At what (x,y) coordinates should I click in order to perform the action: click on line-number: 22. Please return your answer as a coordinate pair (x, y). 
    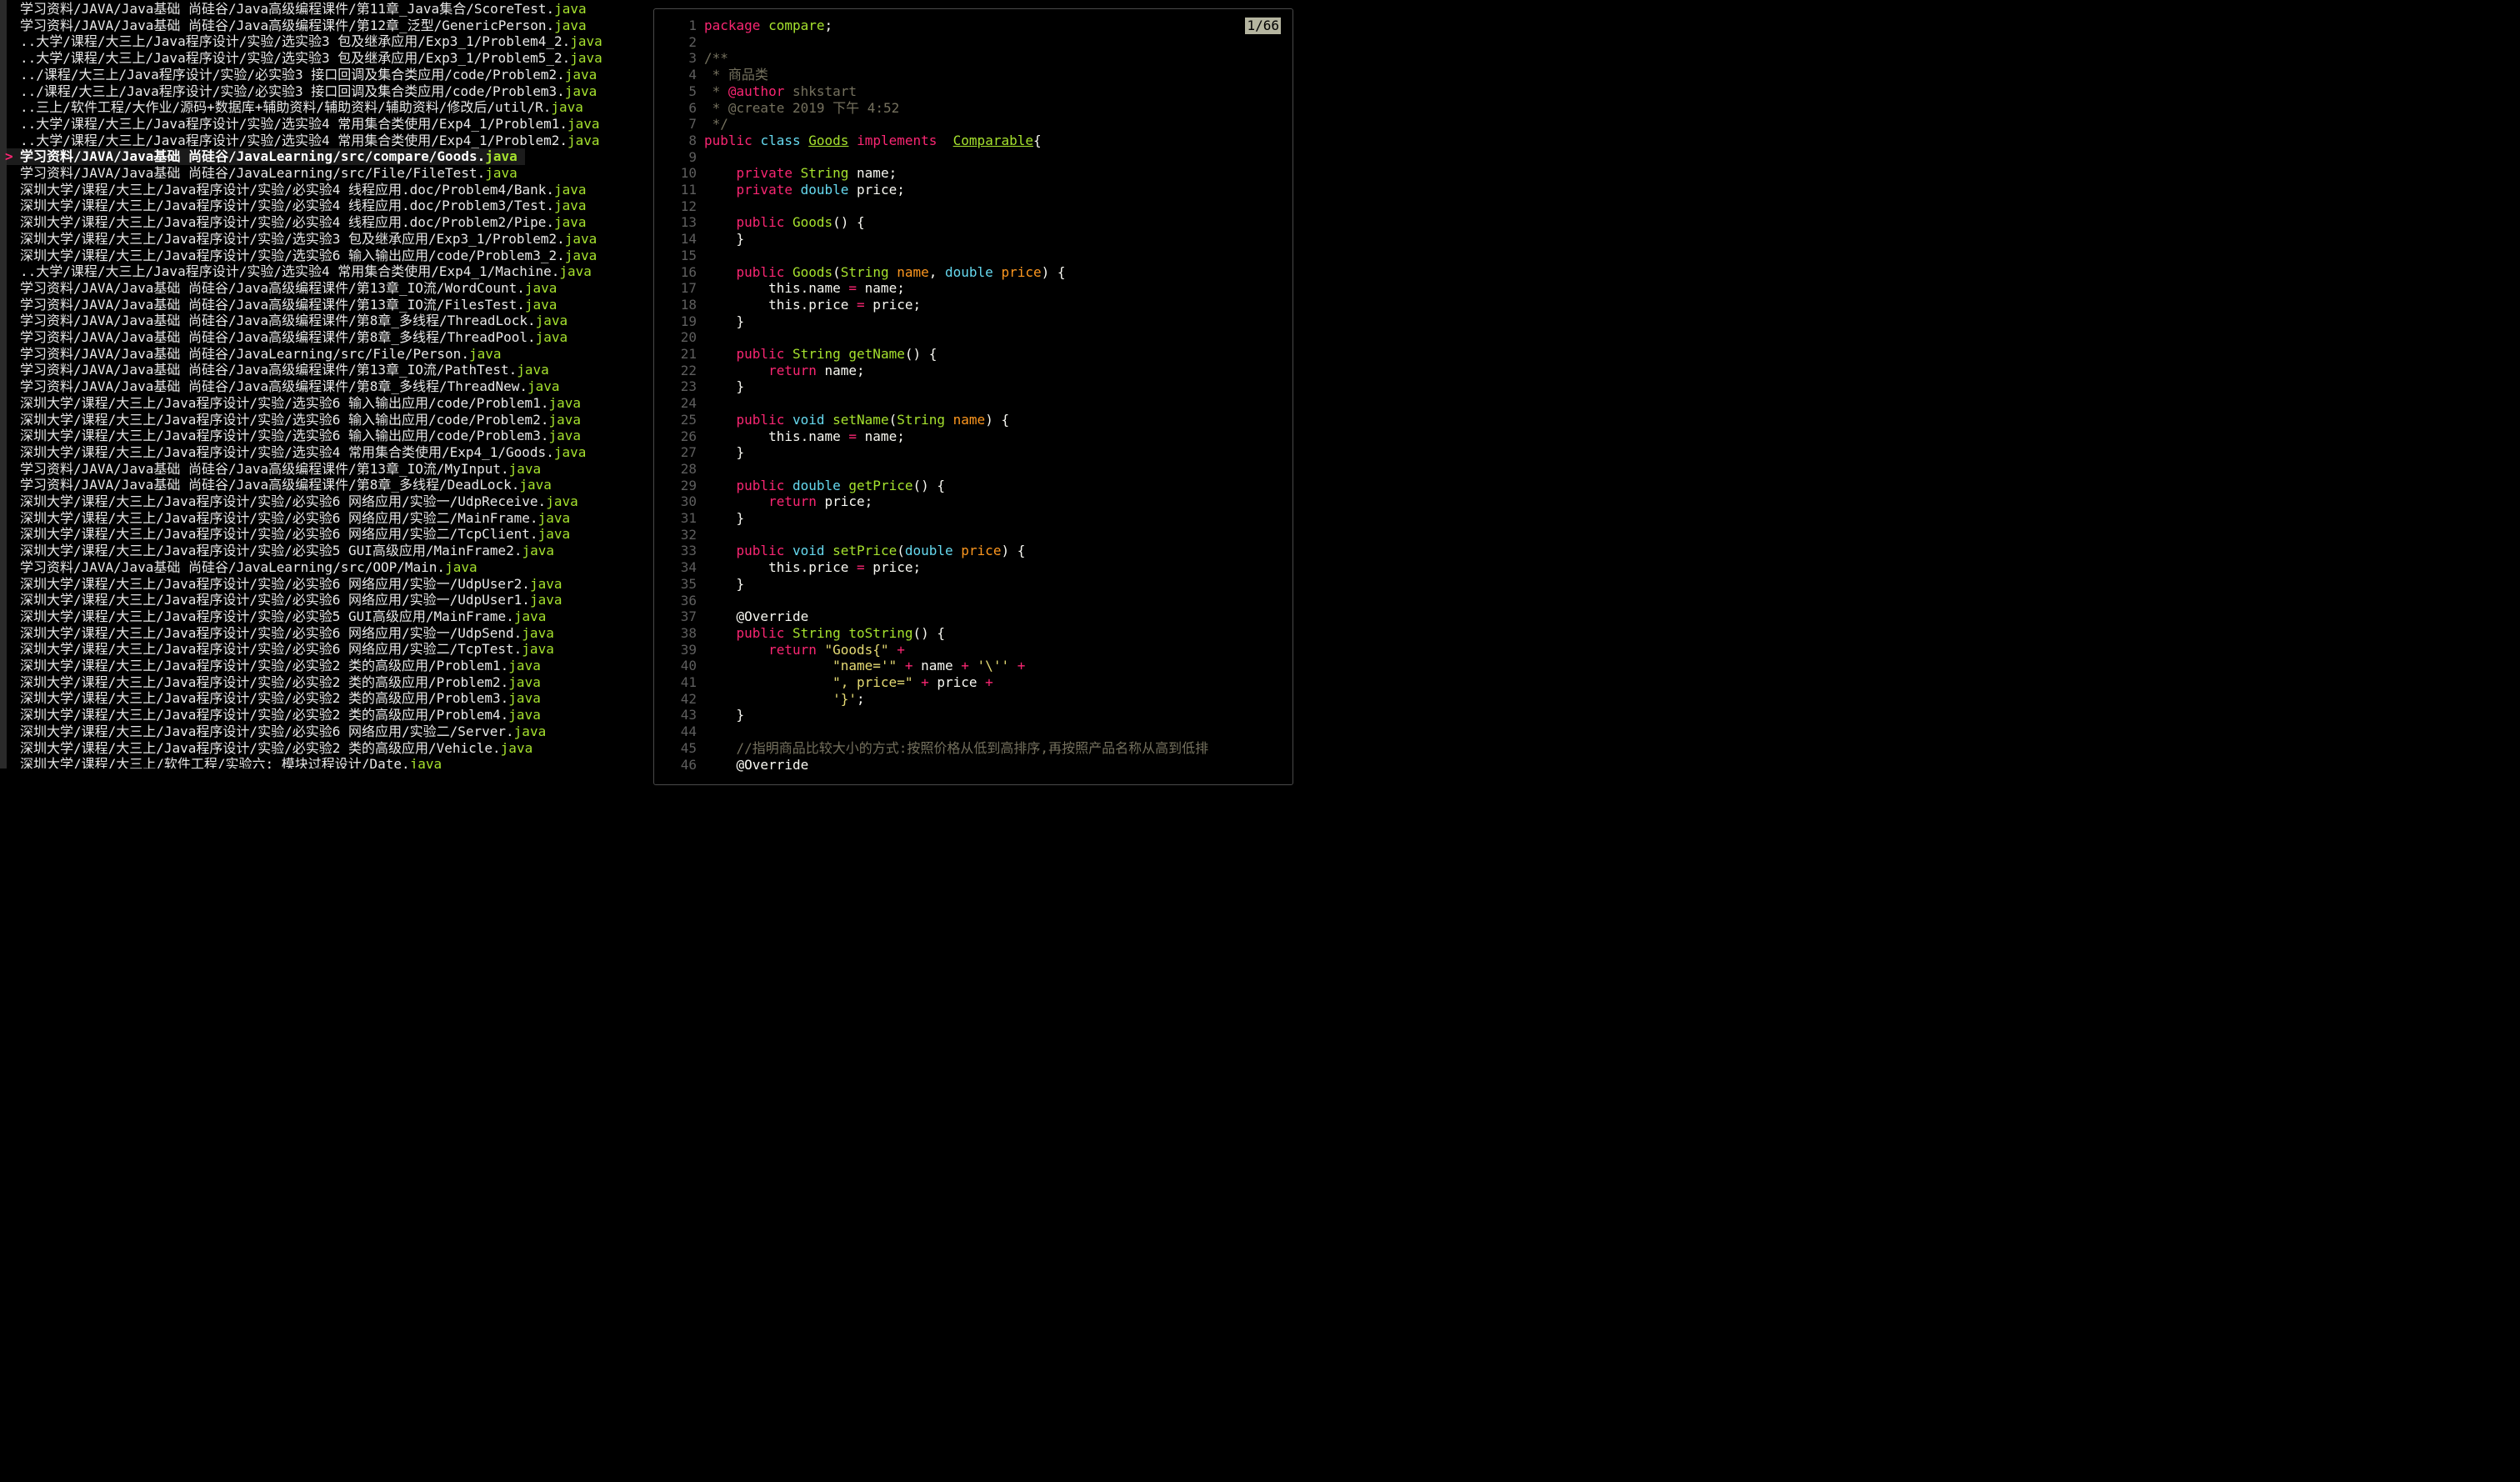
    Looking at the image, I should click on (688, 370).